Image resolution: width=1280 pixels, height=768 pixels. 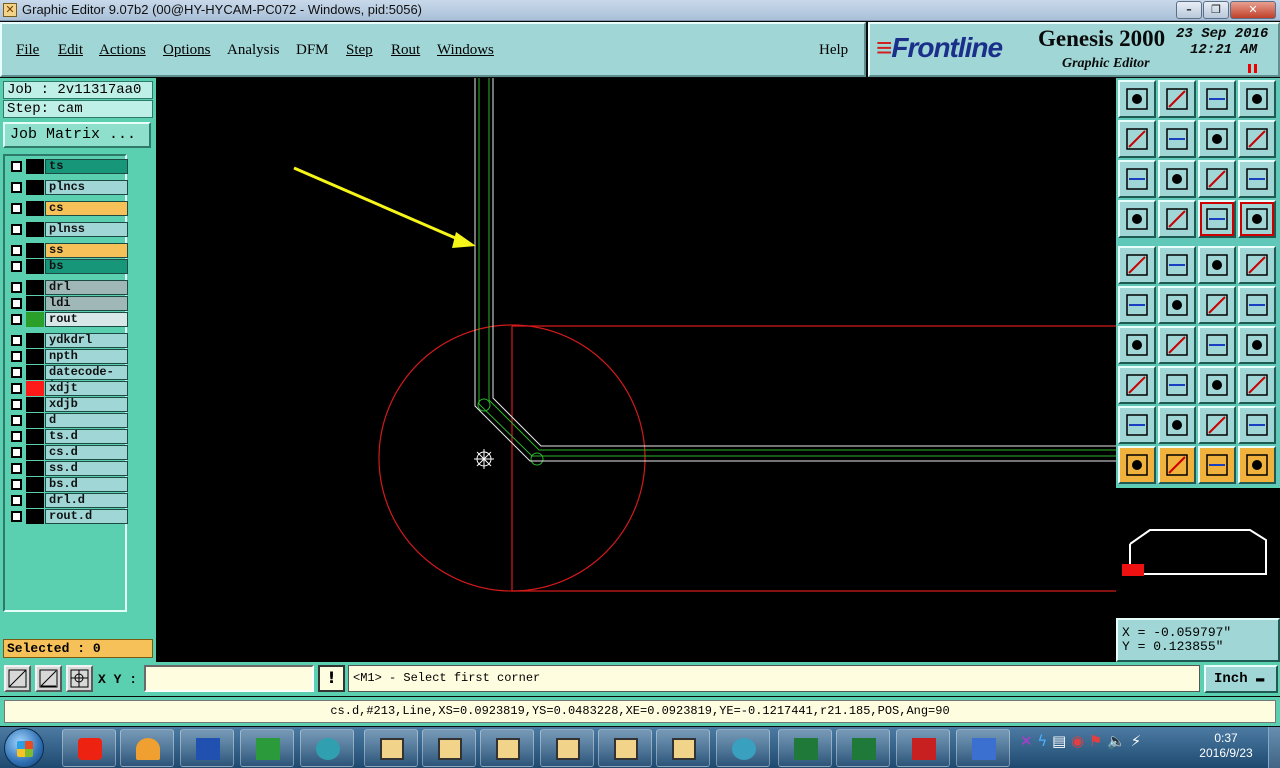 What do you see at coordinates (923, 748) in the screenshot?
I see `taskbar-pdf` at bounding box center [923, 748].